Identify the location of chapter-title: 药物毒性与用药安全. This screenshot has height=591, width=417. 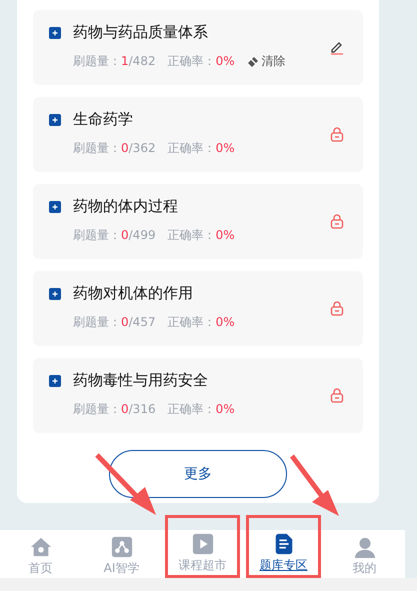
(140, 380).